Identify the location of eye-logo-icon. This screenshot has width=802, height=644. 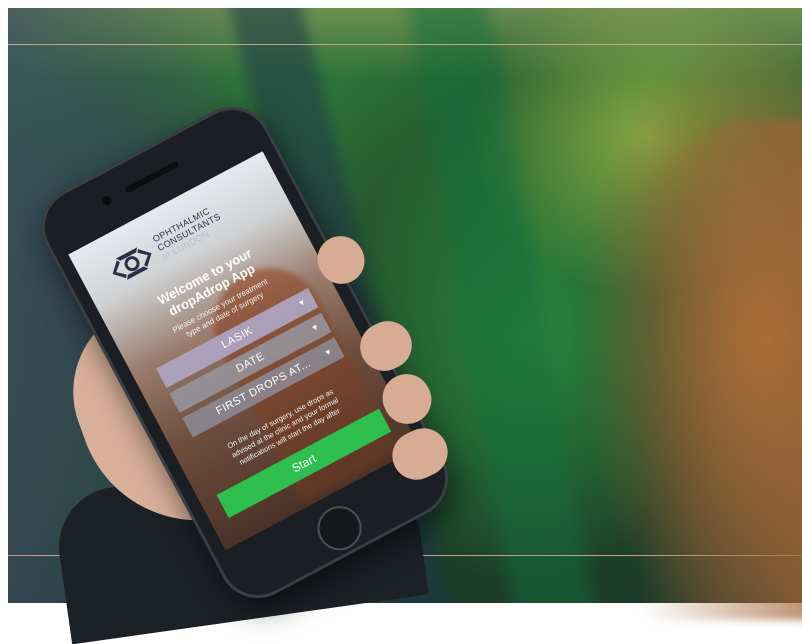
(132, 263).